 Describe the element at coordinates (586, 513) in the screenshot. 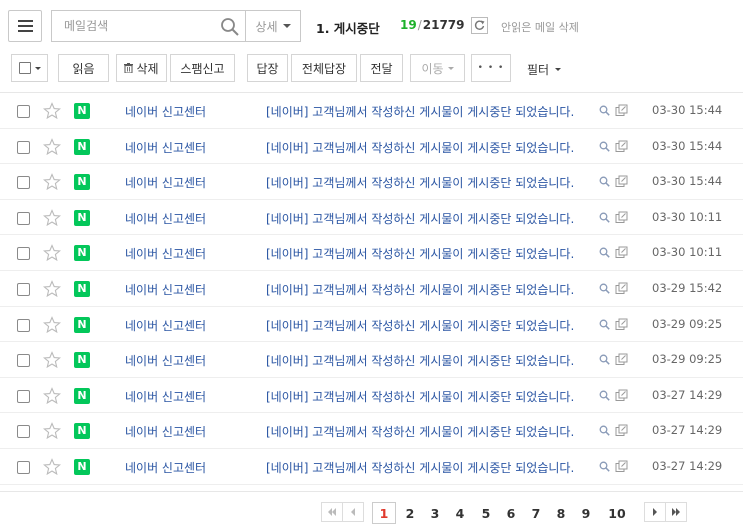

I see `page-number-9: 9` at that location.